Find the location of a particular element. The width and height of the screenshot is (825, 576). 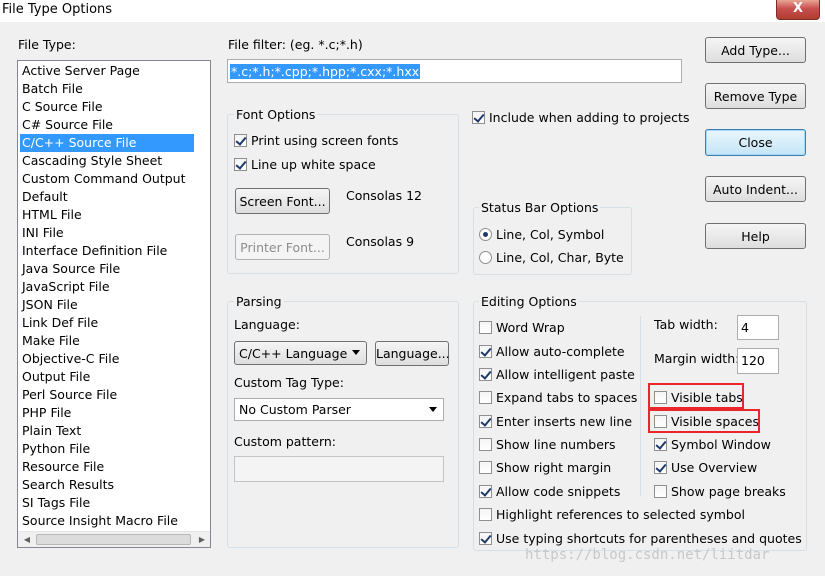

line-up-white-space-label: Line up white space is located at coordinates (313, 164).